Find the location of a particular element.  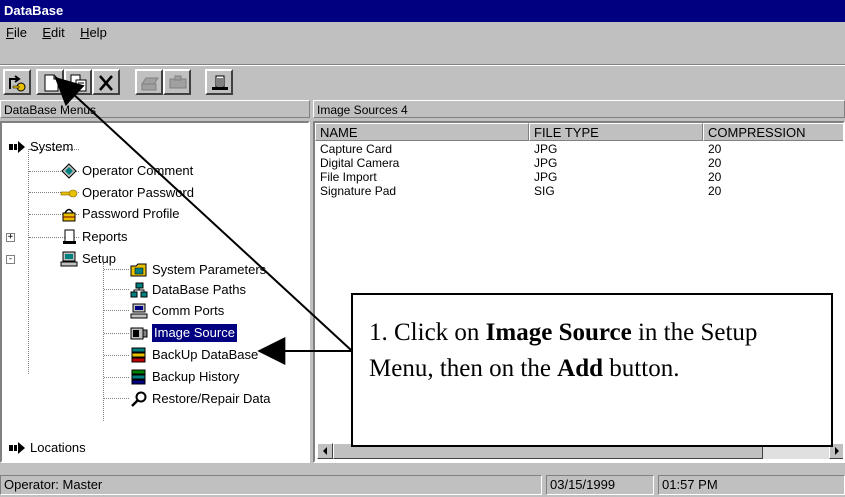

printer-icon is located at coordinates (150, 84).